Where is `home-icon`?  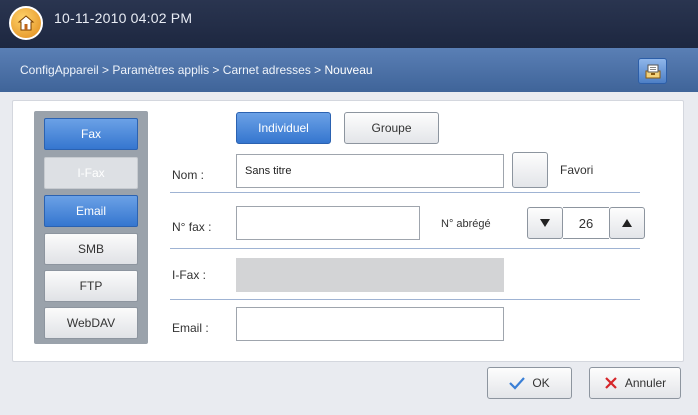
home-icon is located at coordinates (26, 23).